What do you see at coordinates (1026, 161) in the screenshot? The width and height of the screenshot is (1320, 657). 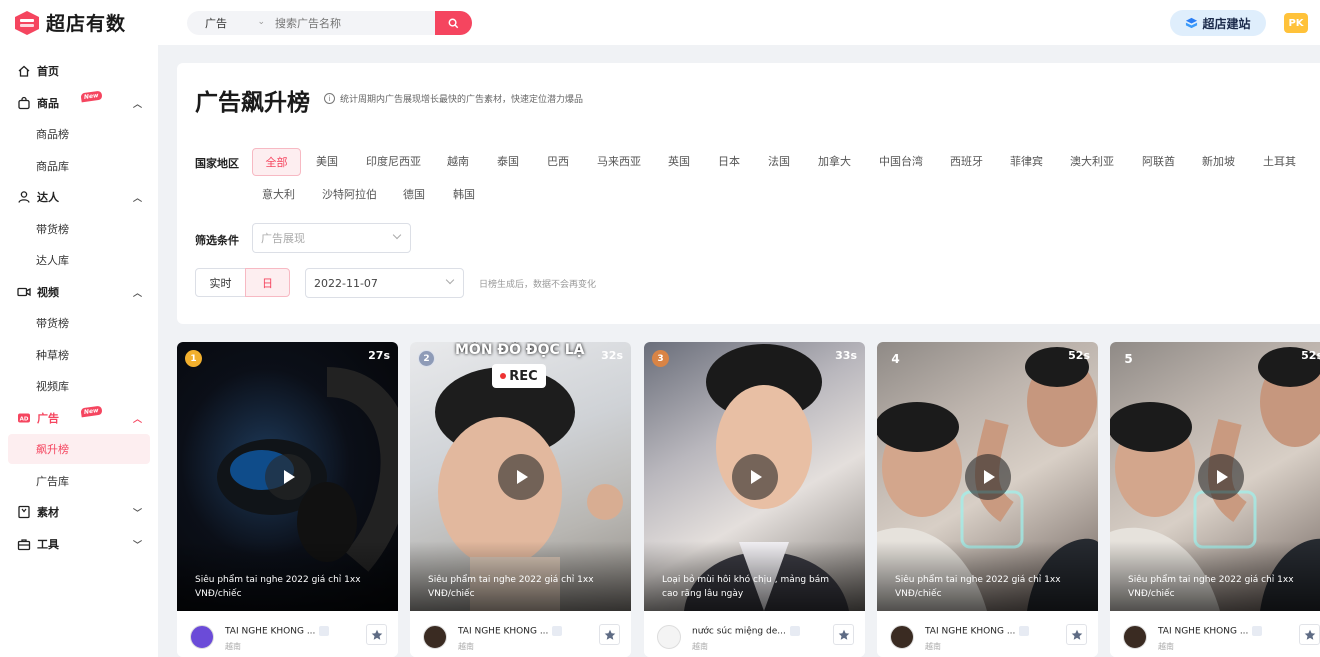 I see `region-option: 菲律宾` at bounding box center [1026, 161].